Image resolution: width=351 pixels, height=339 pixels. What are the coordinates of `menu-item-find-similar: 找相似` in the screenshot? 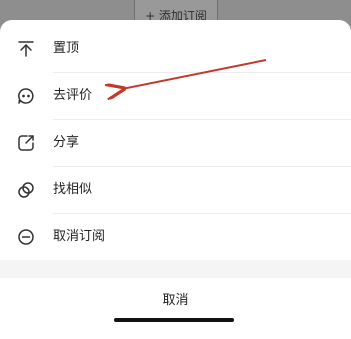 It's located at (175, 190).